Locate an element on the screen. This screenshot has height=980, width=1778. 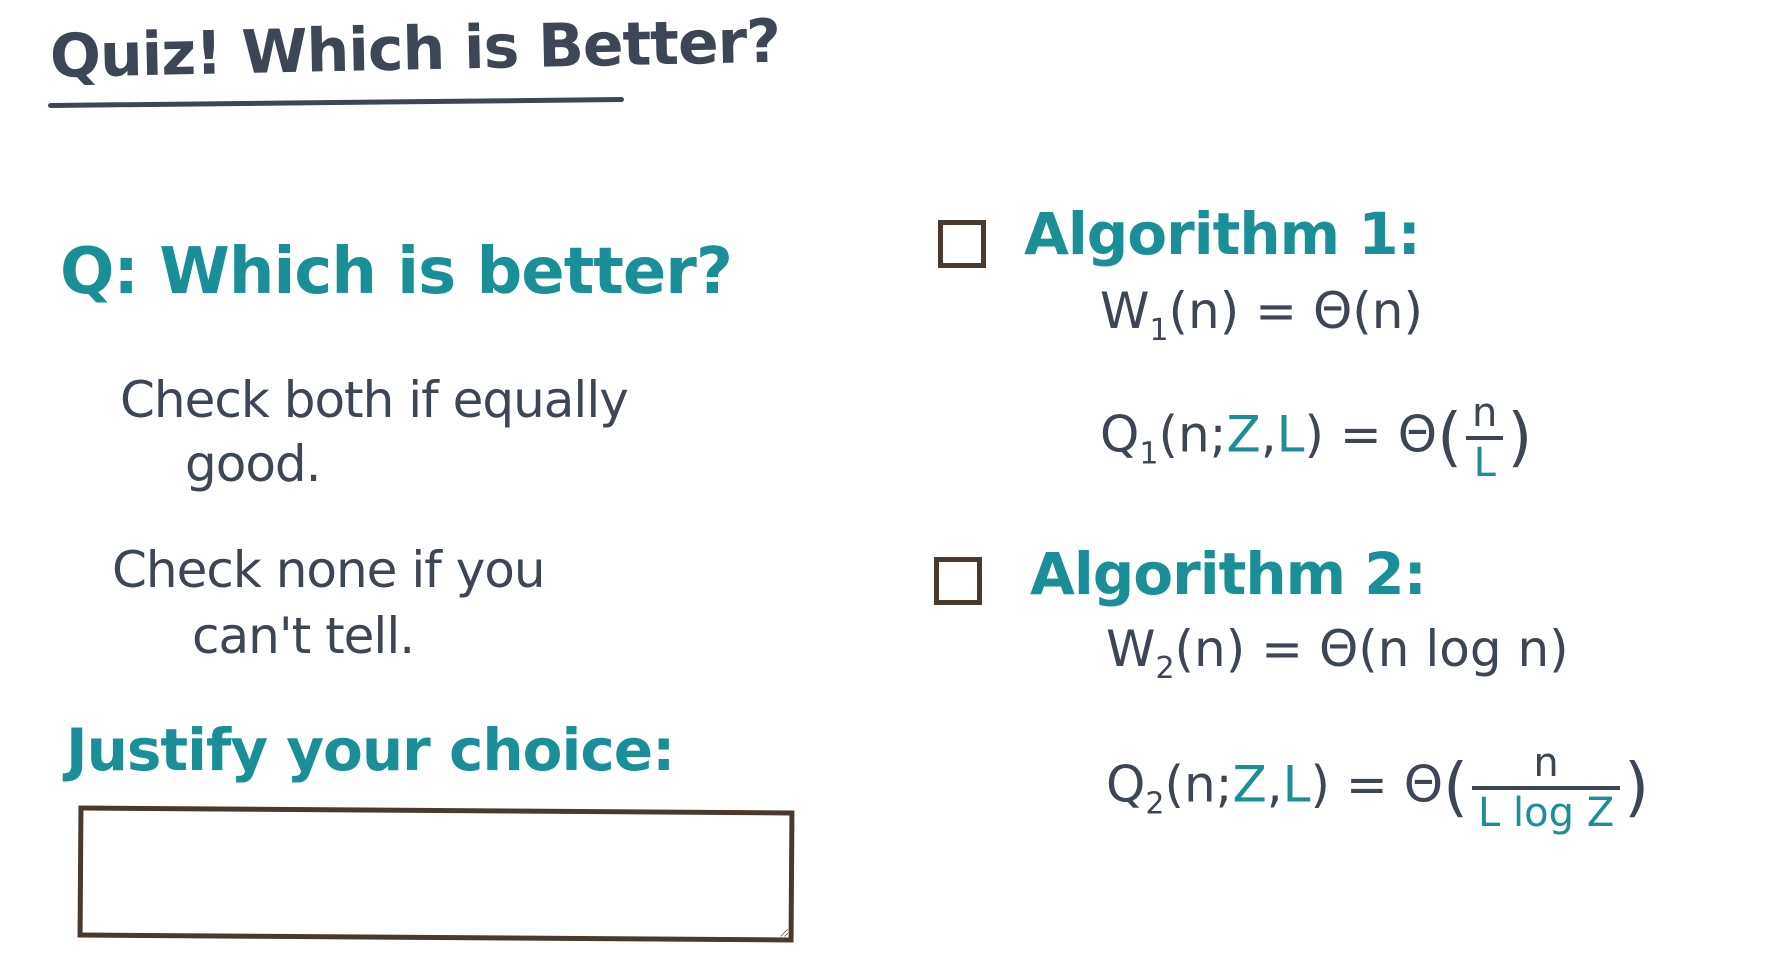
hint-check-both-cont: good. is located at coordinates (253, 464).